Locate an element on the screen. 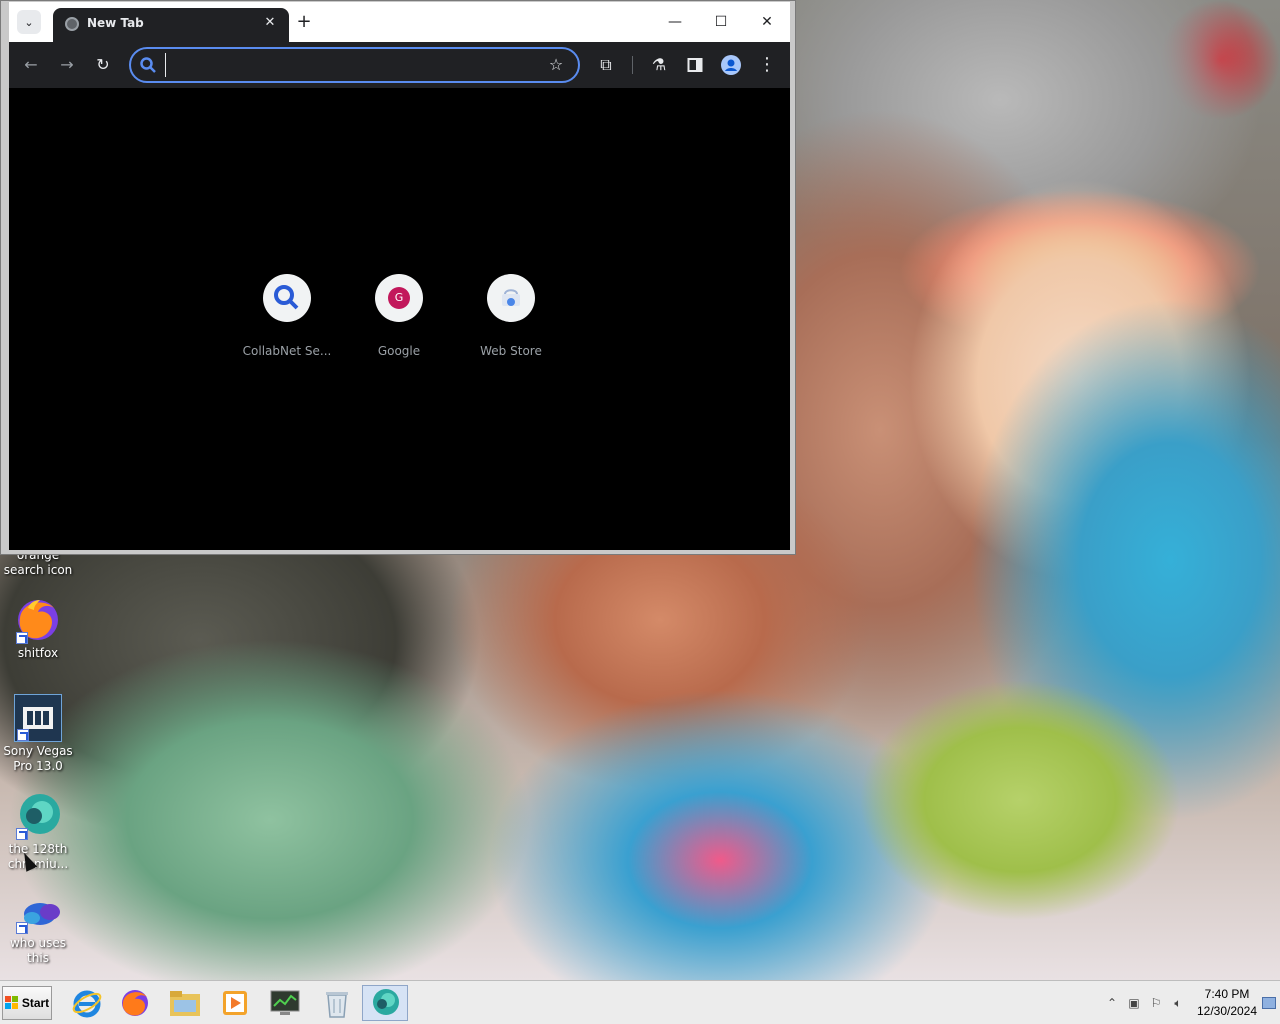 This screenshot has width=1280, height=1024. network-icon: ▣ is located at coordinates (1134, 1003).